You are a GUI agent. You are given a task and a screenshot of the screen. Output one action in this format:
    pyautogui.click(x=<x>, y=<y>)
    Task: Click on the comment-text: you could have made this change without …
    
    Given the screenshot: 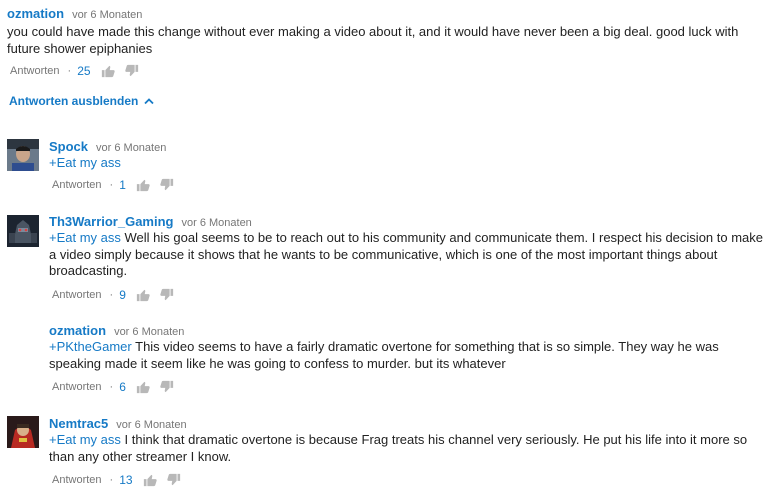 What is the action you would take?
    pyautogui.click(x=373, y=40)
    